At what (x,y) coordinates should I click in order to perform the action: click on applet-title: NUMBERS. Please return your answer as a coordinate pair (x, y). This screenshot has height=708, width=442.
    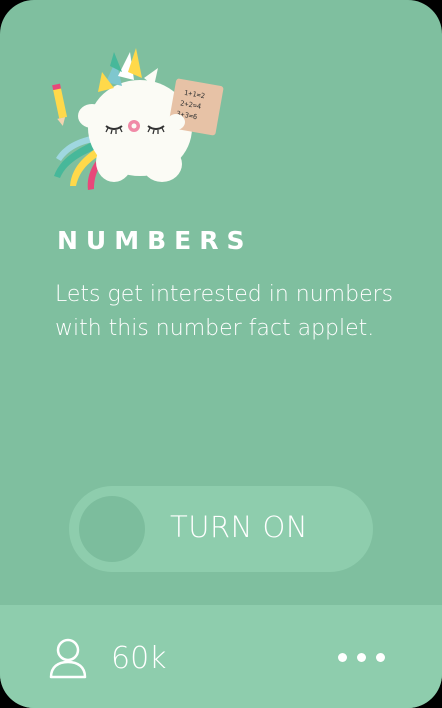
    Looking at the image, I should click on (155, 240).